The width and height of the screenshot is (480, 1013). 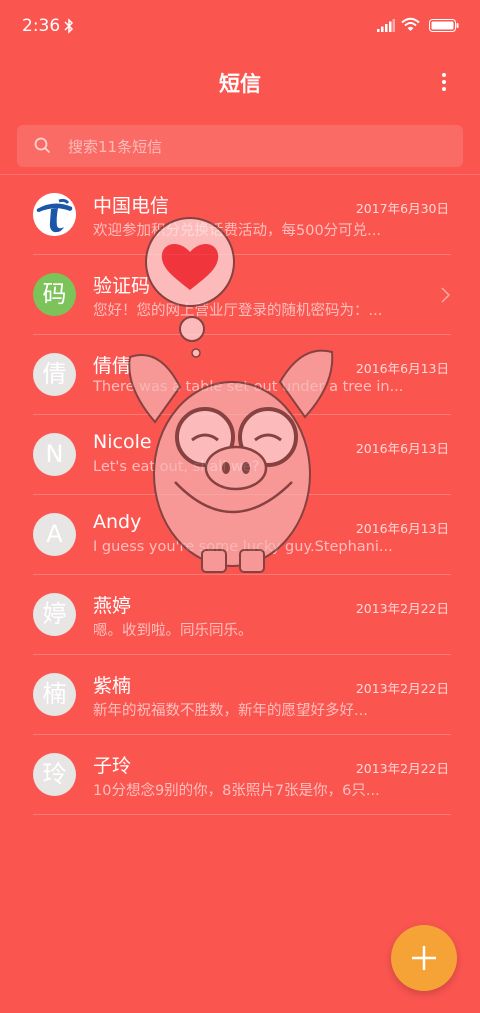 What do you see at coordinates (54, 694) in the screenshot?
I see `avatar: 楠` at bounding box center [54, 694].